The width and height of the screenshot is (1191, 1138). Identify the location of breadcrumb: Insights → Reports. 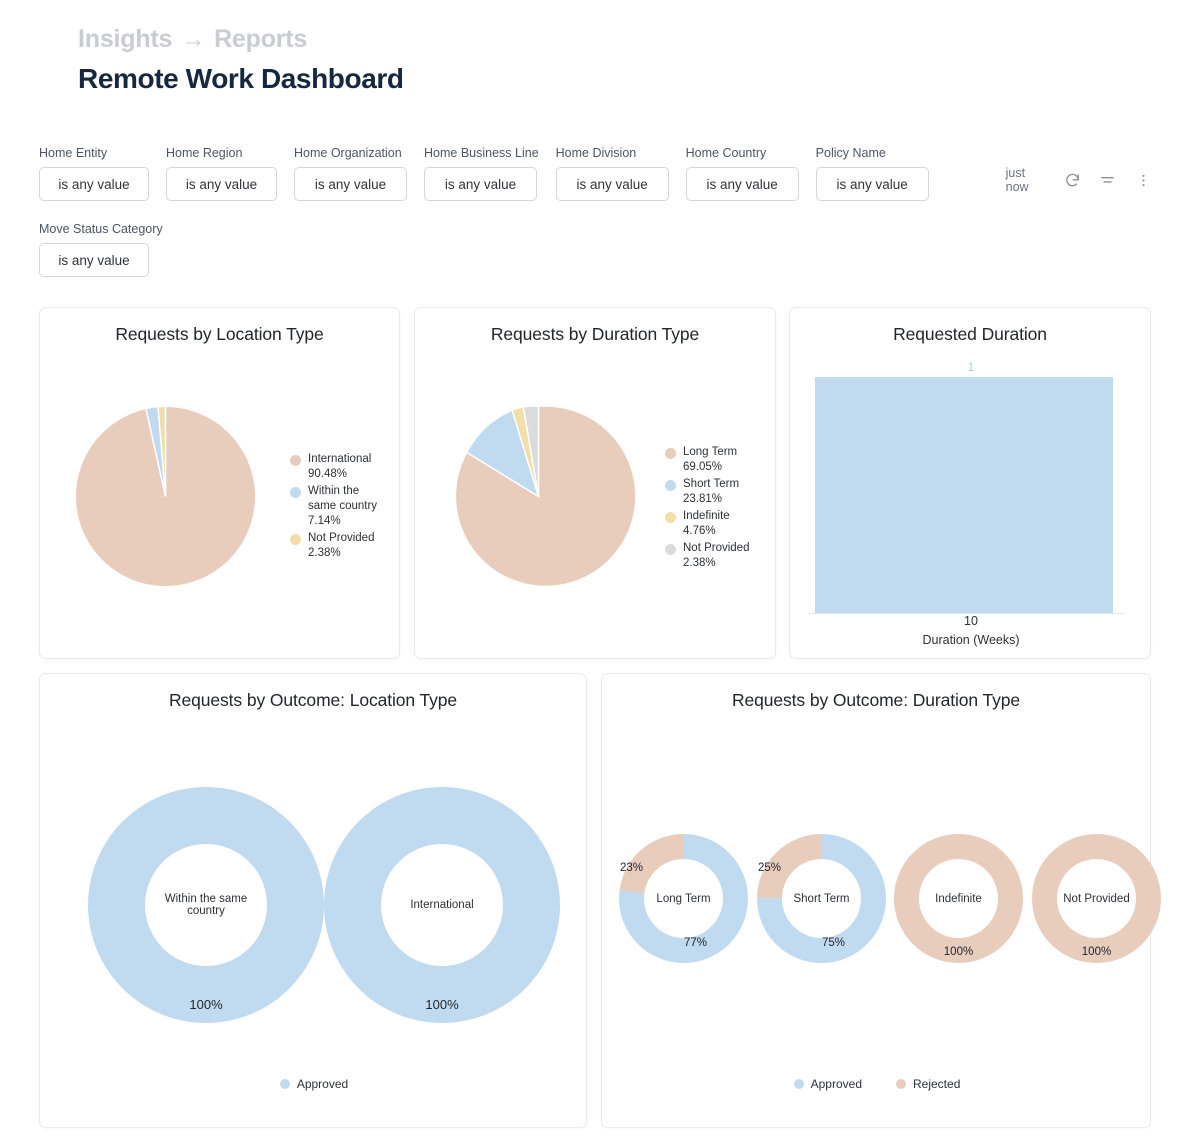
(241, 39).